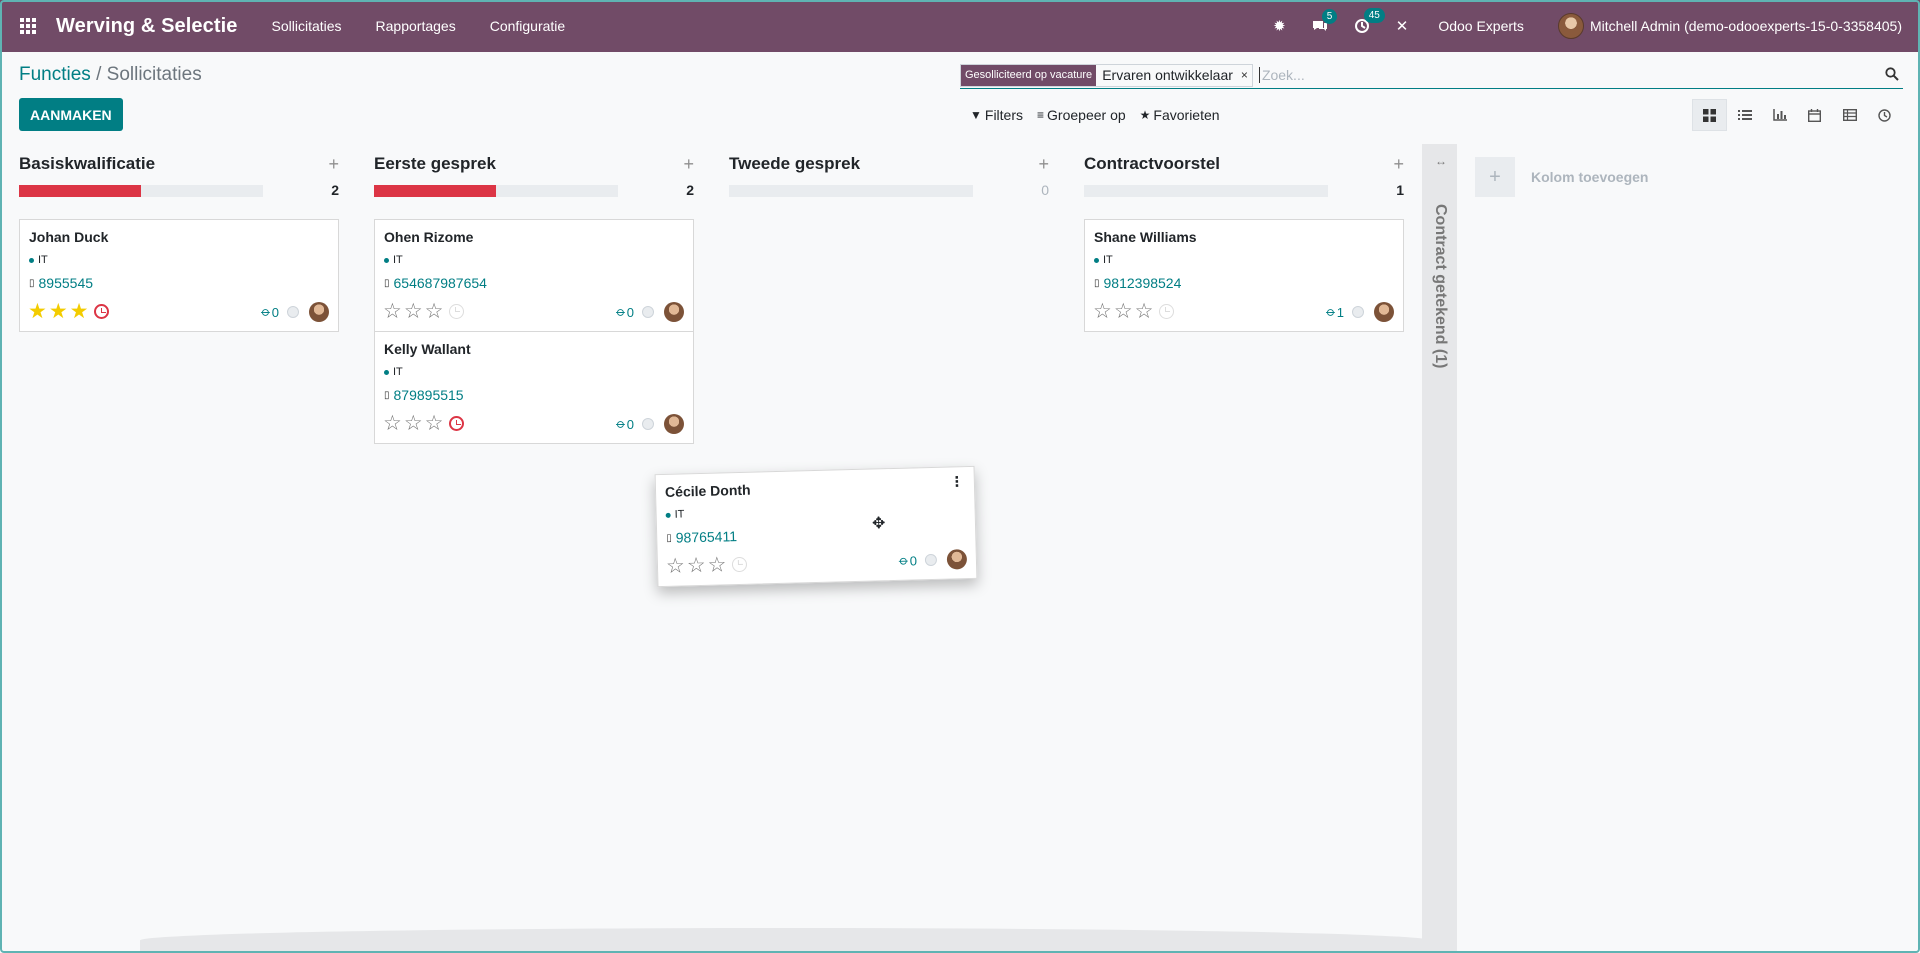 The image size is (1920, 953). What do you see at coordinates (435, 164) in the screenshot?
I see `column-title: Eerste gesprek` at bounding box center [435, 164].